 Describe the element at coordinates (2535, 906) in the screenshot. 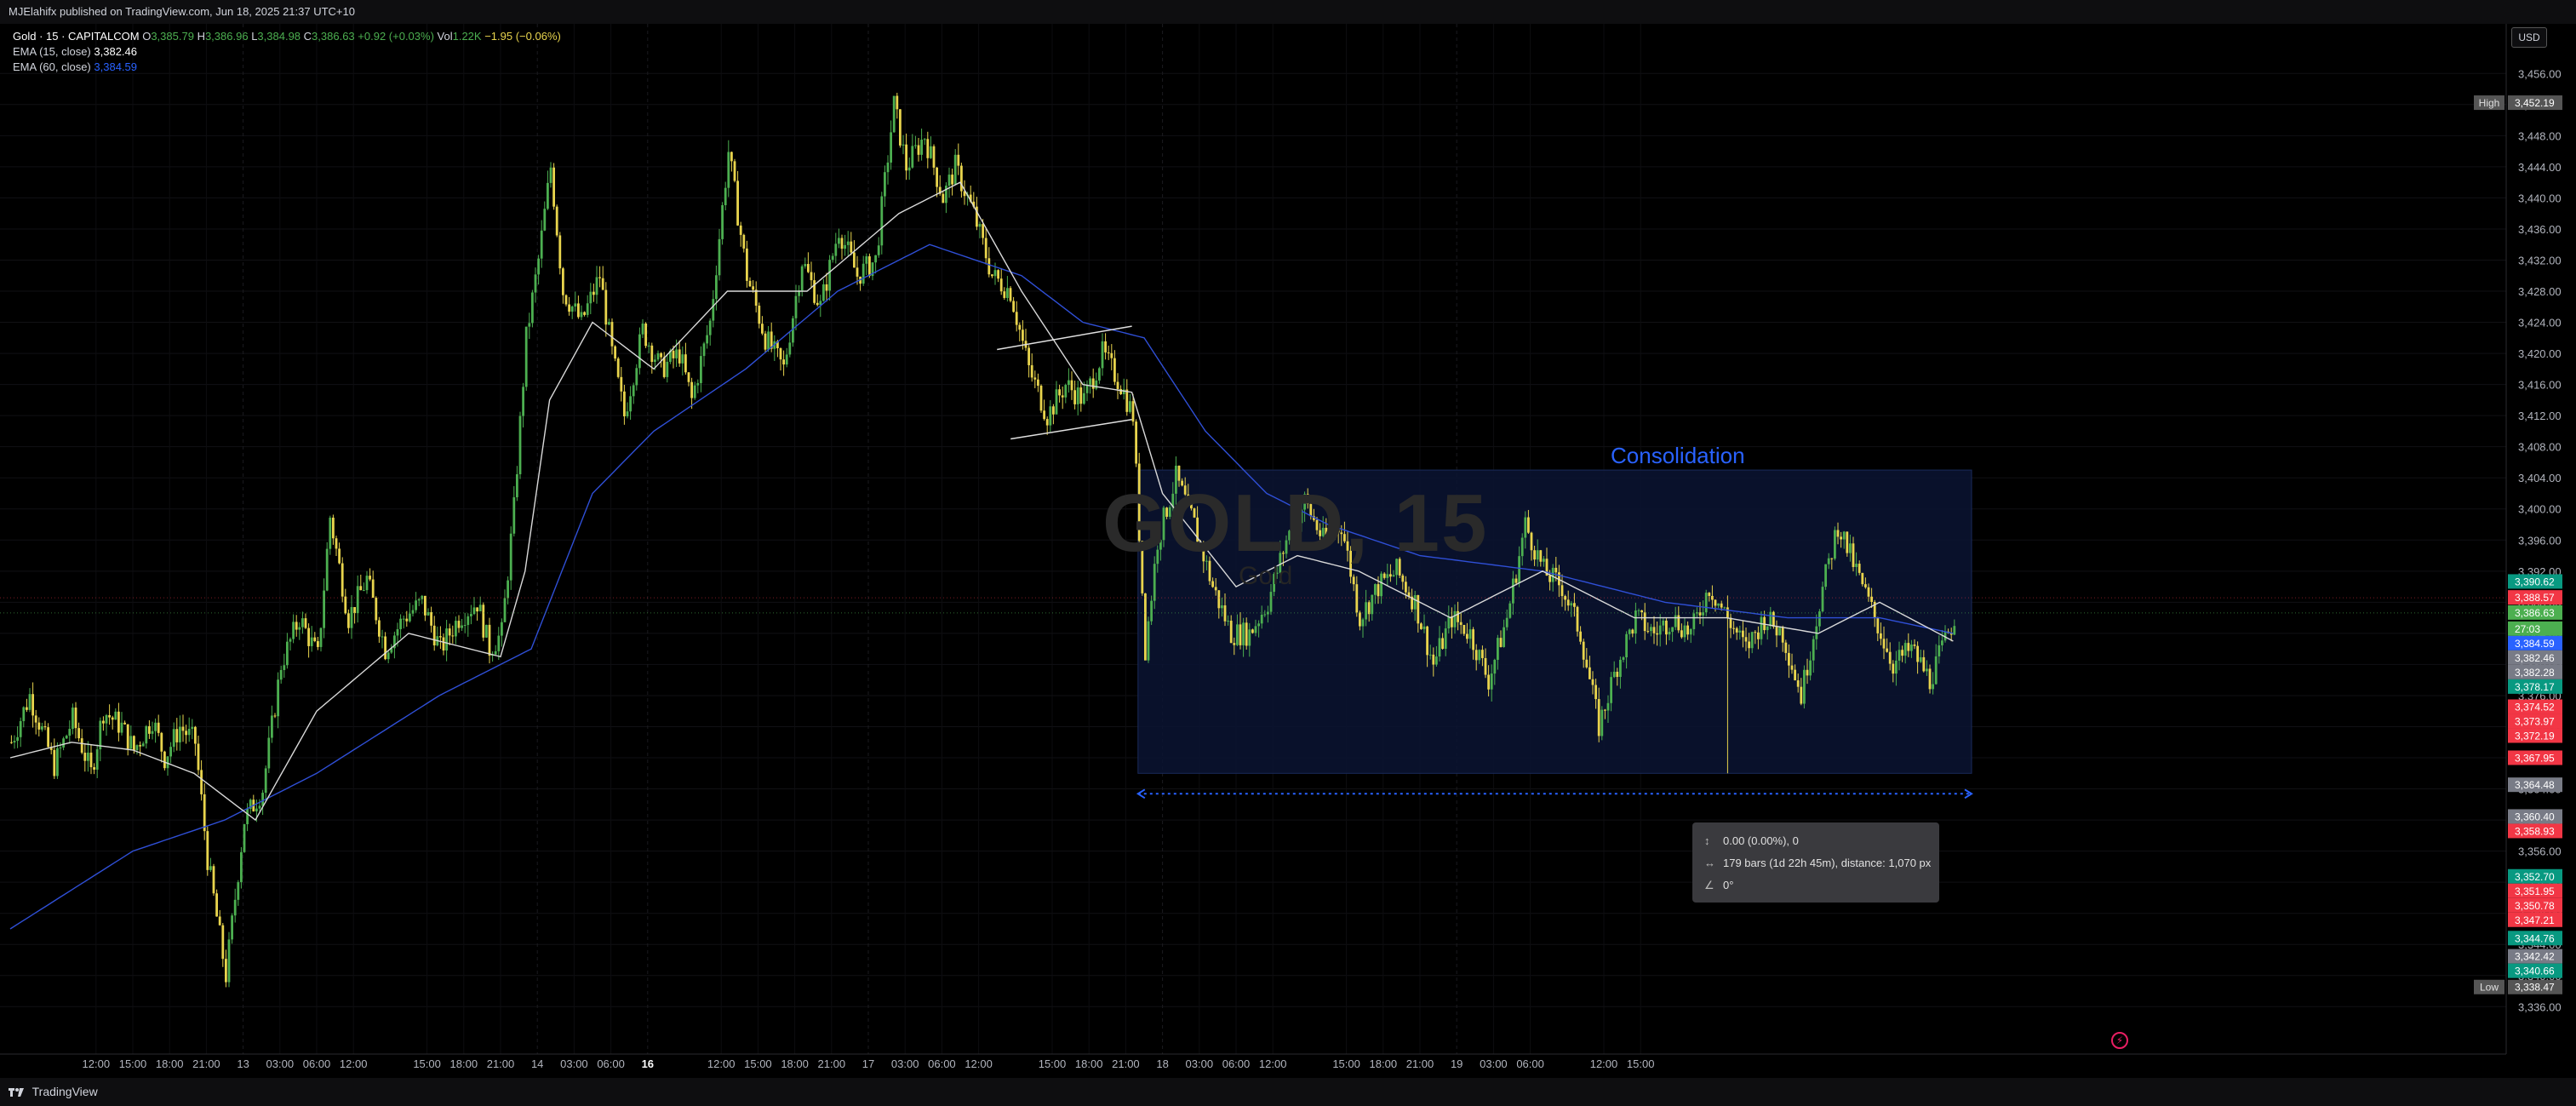

I see `price-tag-value: 3,350.78` at that location.